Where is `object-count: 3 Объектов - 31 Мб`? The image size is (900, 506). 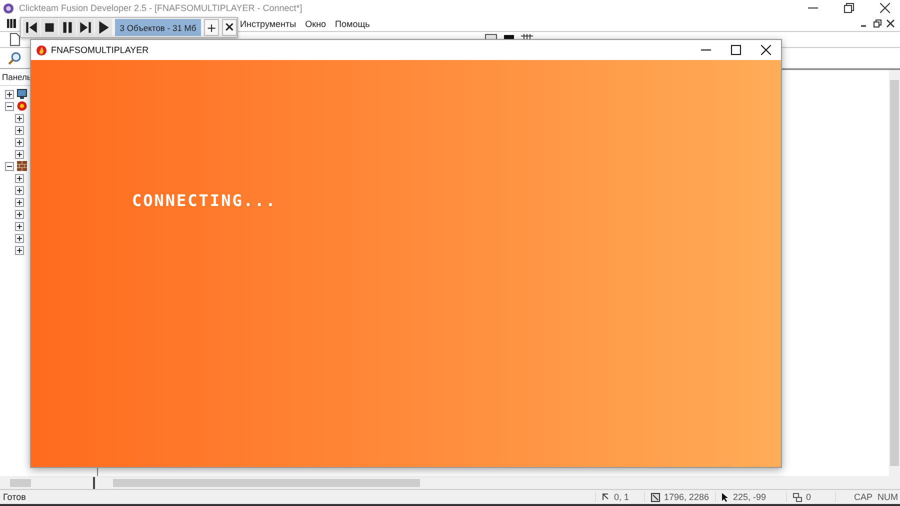 object-count: 3 Объектов - 31 Мб is located at coordinates (158, 27).